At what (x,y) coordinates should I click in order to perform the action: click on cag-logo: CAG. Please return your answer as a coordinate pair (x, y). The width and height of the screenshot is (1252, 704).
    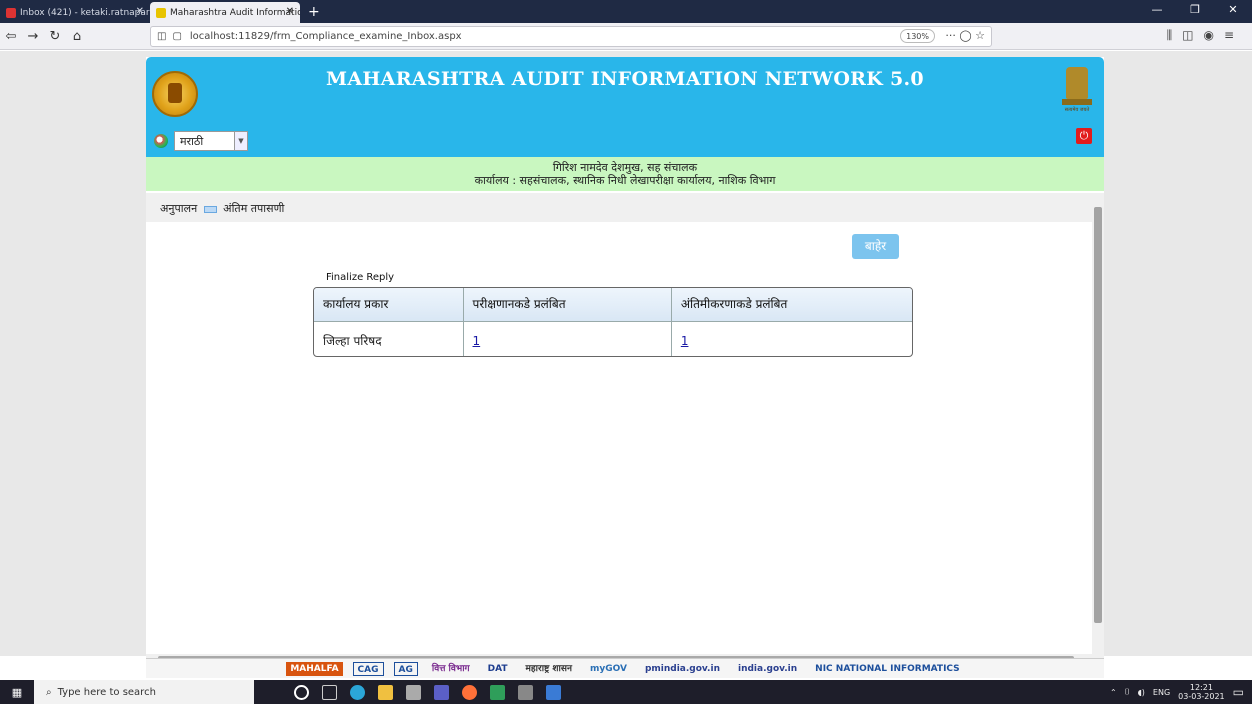
    Looking at the image, I should click on (368, 668).